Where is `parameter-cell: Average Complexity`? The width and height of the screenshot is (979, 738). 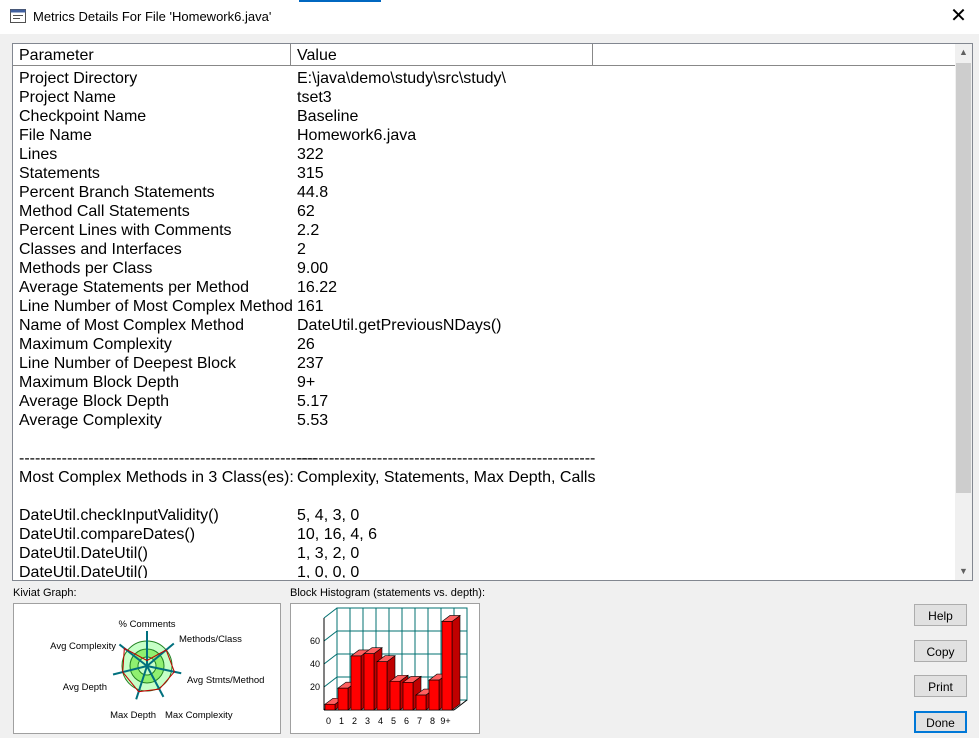 parameter-cell: Average Complexity is located at coordinates (90, 420).